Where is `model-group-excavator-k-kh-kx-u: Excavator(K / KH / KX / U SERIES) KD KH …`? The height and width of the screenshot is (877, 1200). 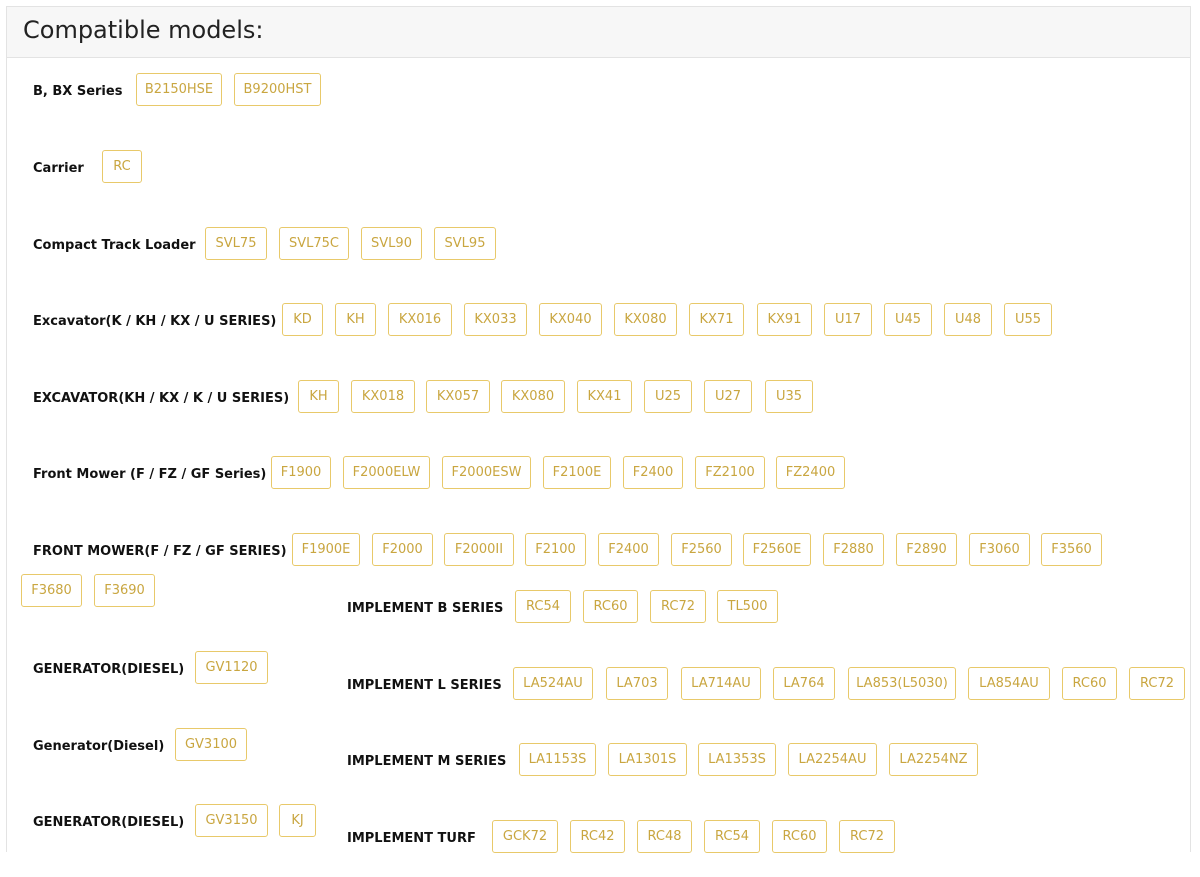 model-group-excavator-k-kh-kx-u: Excavator(K / KH / KX / U SERIES) KD KH … is located at coordinates (548, 320).